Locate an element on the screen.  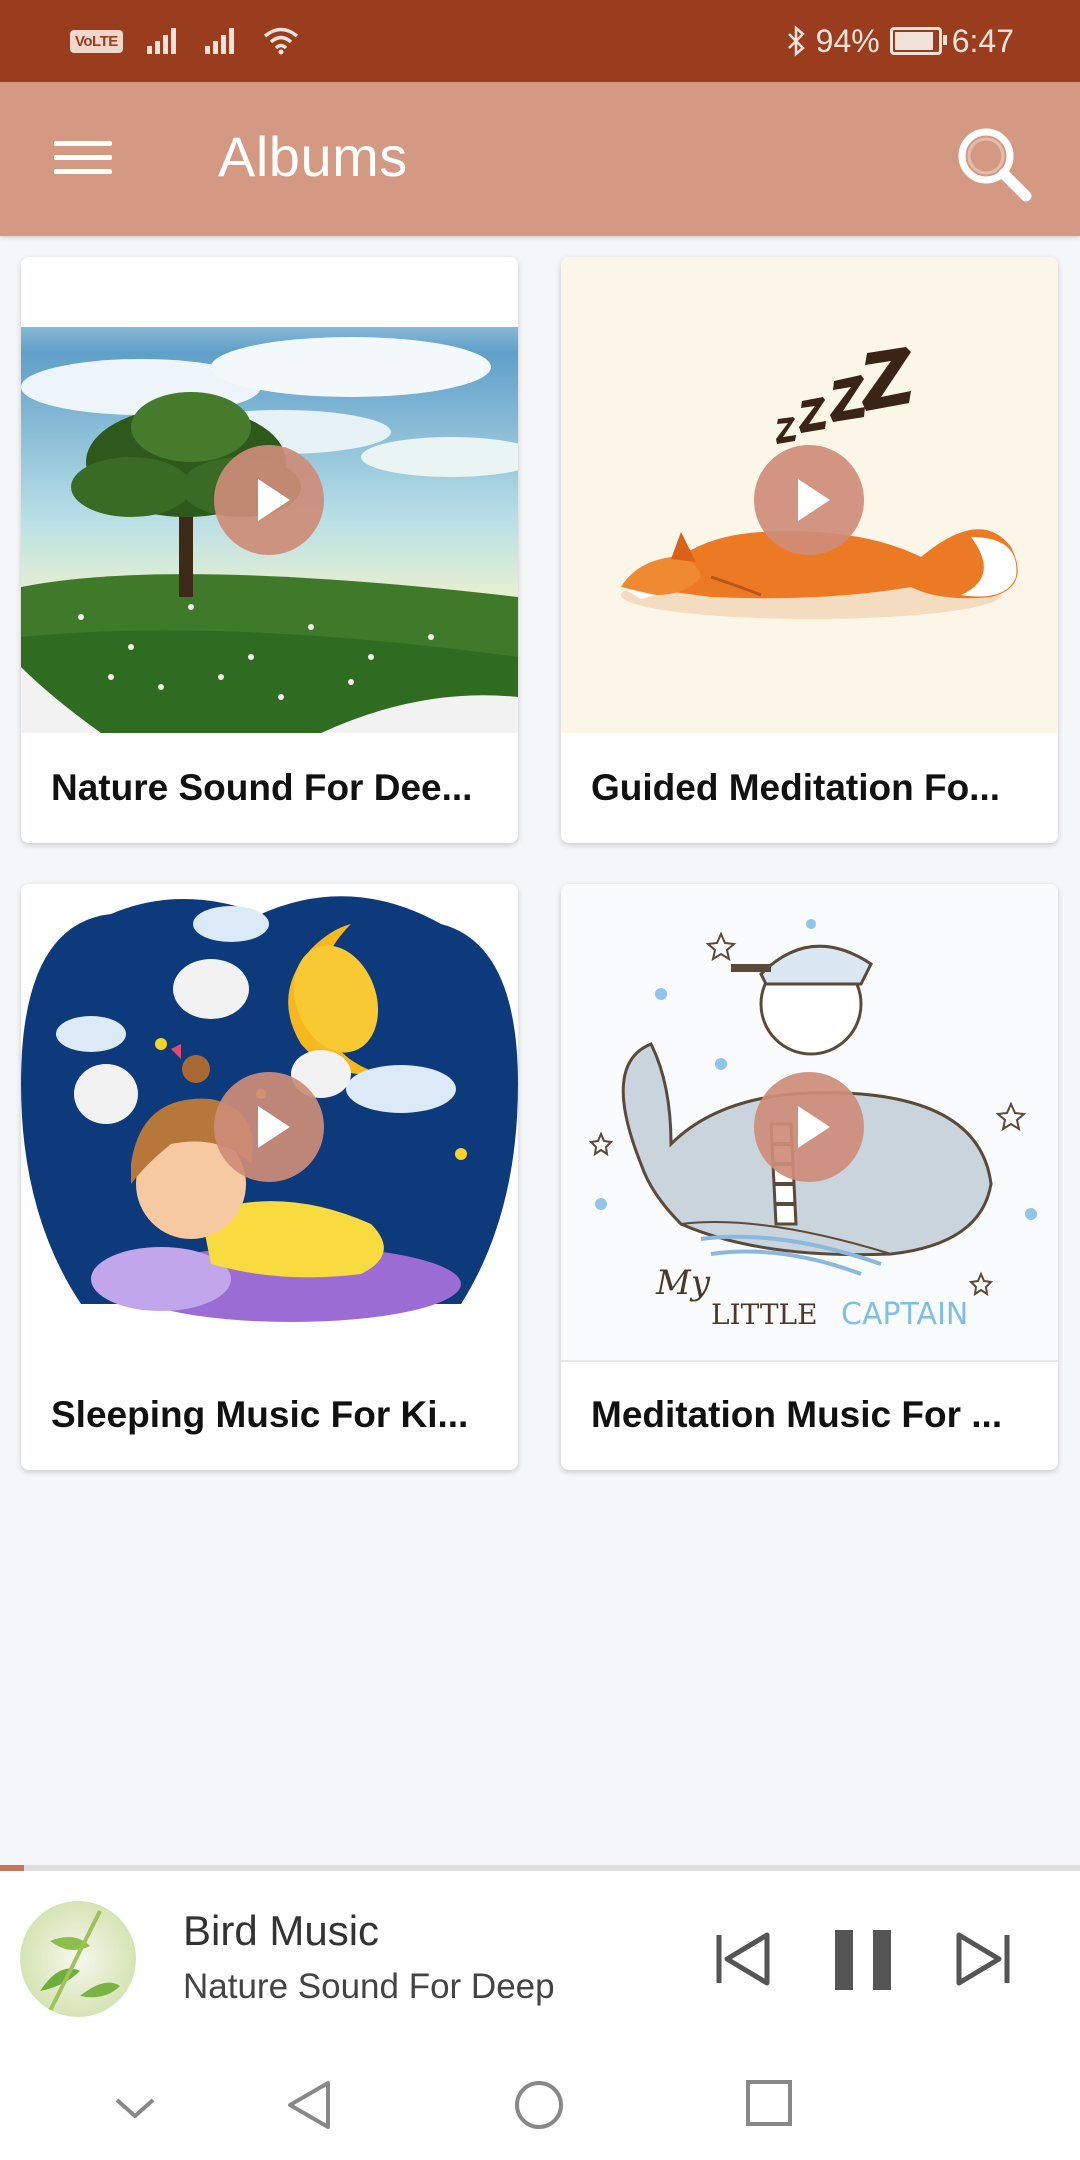
album-thumbnail is located at coordinates (78, 1959).